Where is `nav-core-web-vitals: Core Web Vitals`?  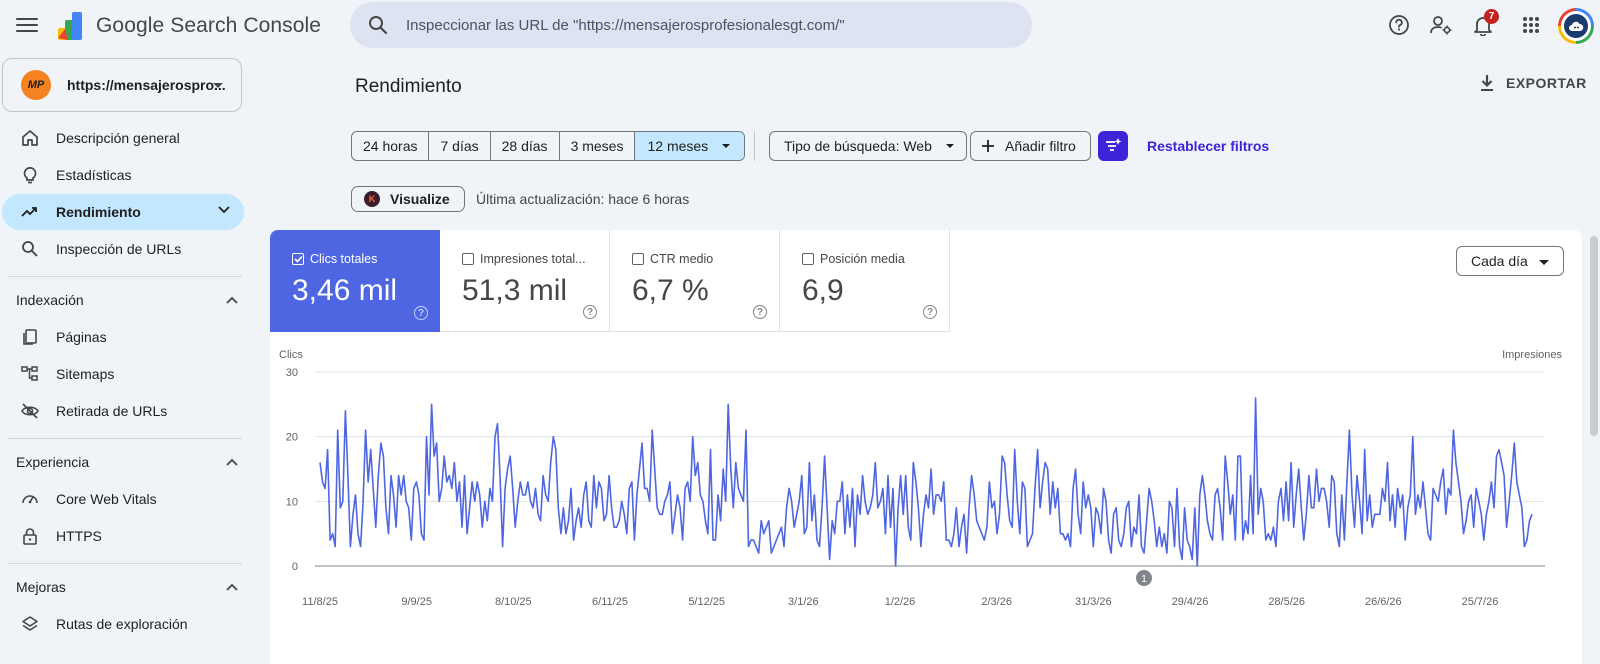
nav-core-web-vitals: Core Web Vitals is located at coordinates (123, 499).